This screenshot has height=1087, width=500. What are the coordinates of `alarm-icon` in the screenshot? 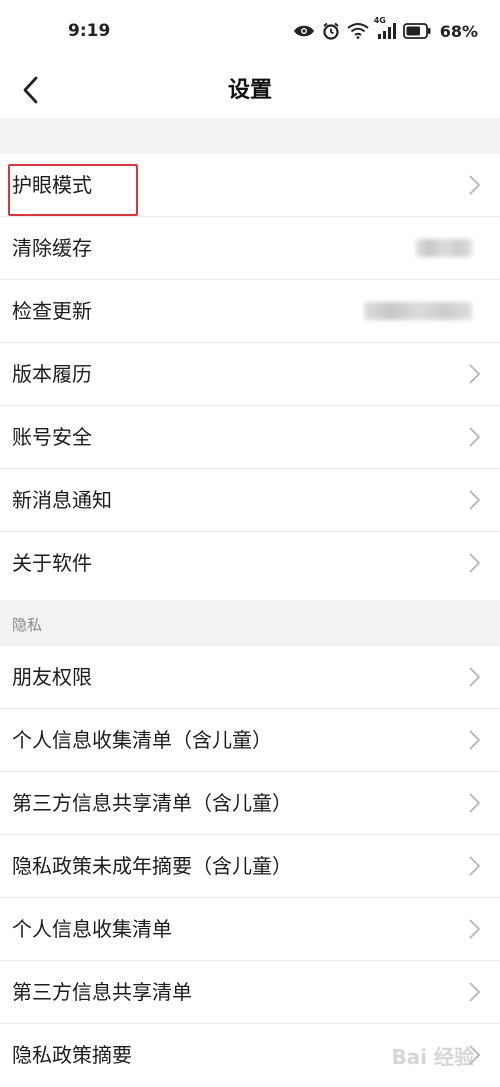 It's located at (331, 31).